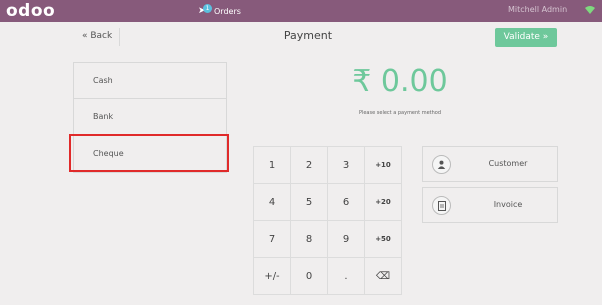 The image size is (602, 305). What do you see at coordinates (346, 276) in the screenshot?
I see `numpad-key-decimal: .` at bounding box center [346, 276].